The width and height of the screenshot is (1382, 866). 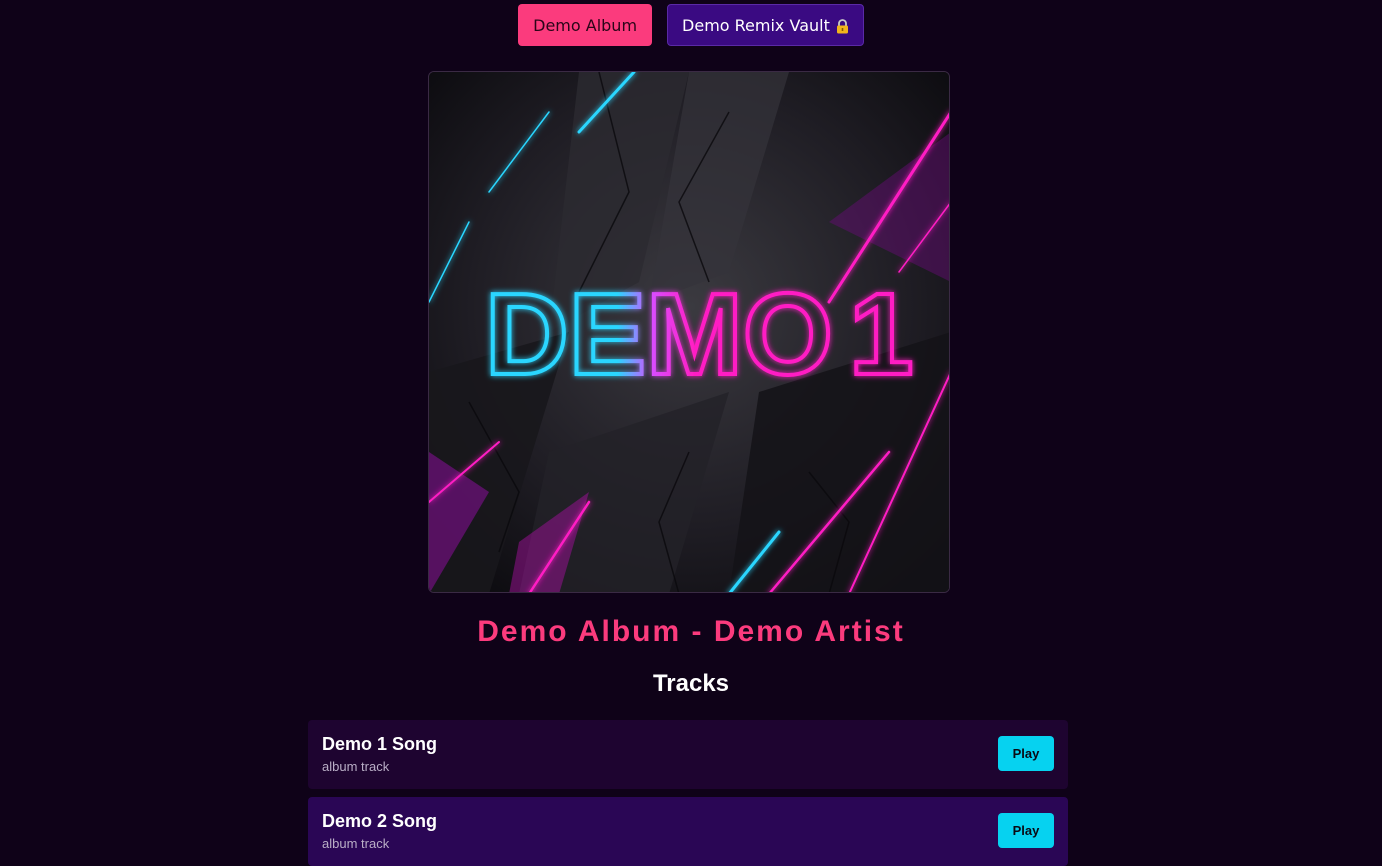 I want to click on lock-icon, so click(x=842, y=26).